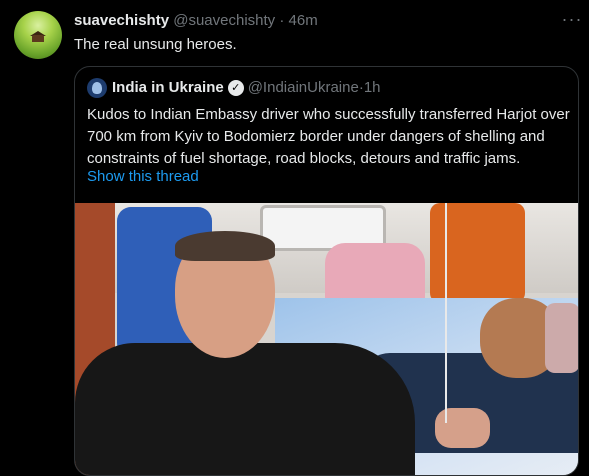  I want to click on quoted-timestamp: 1h, so click(372, 88).